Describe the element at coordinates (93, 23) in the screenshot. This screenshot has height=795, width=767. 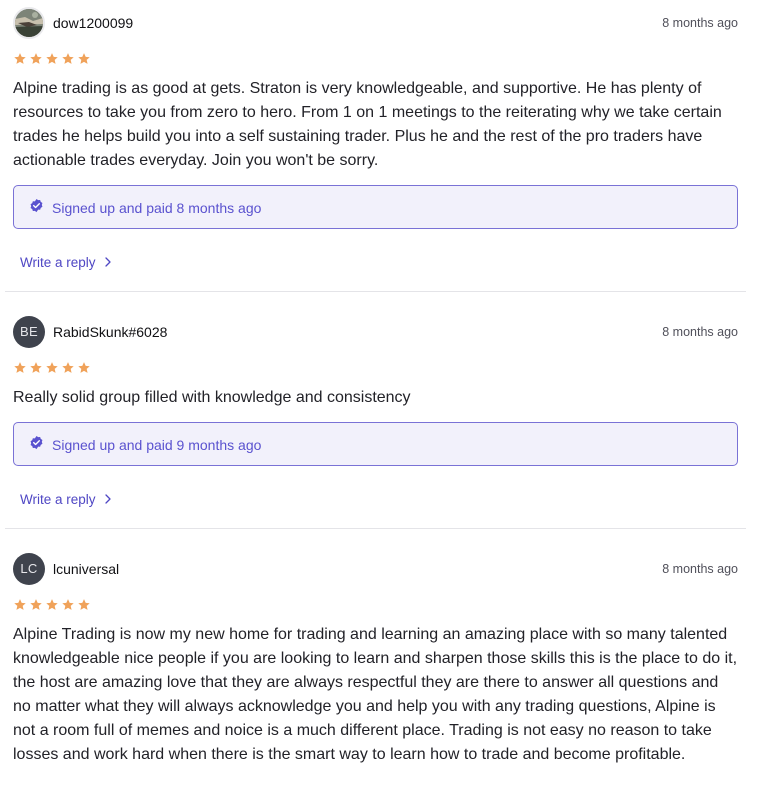
I see `author-name: dow1200099` at that location.